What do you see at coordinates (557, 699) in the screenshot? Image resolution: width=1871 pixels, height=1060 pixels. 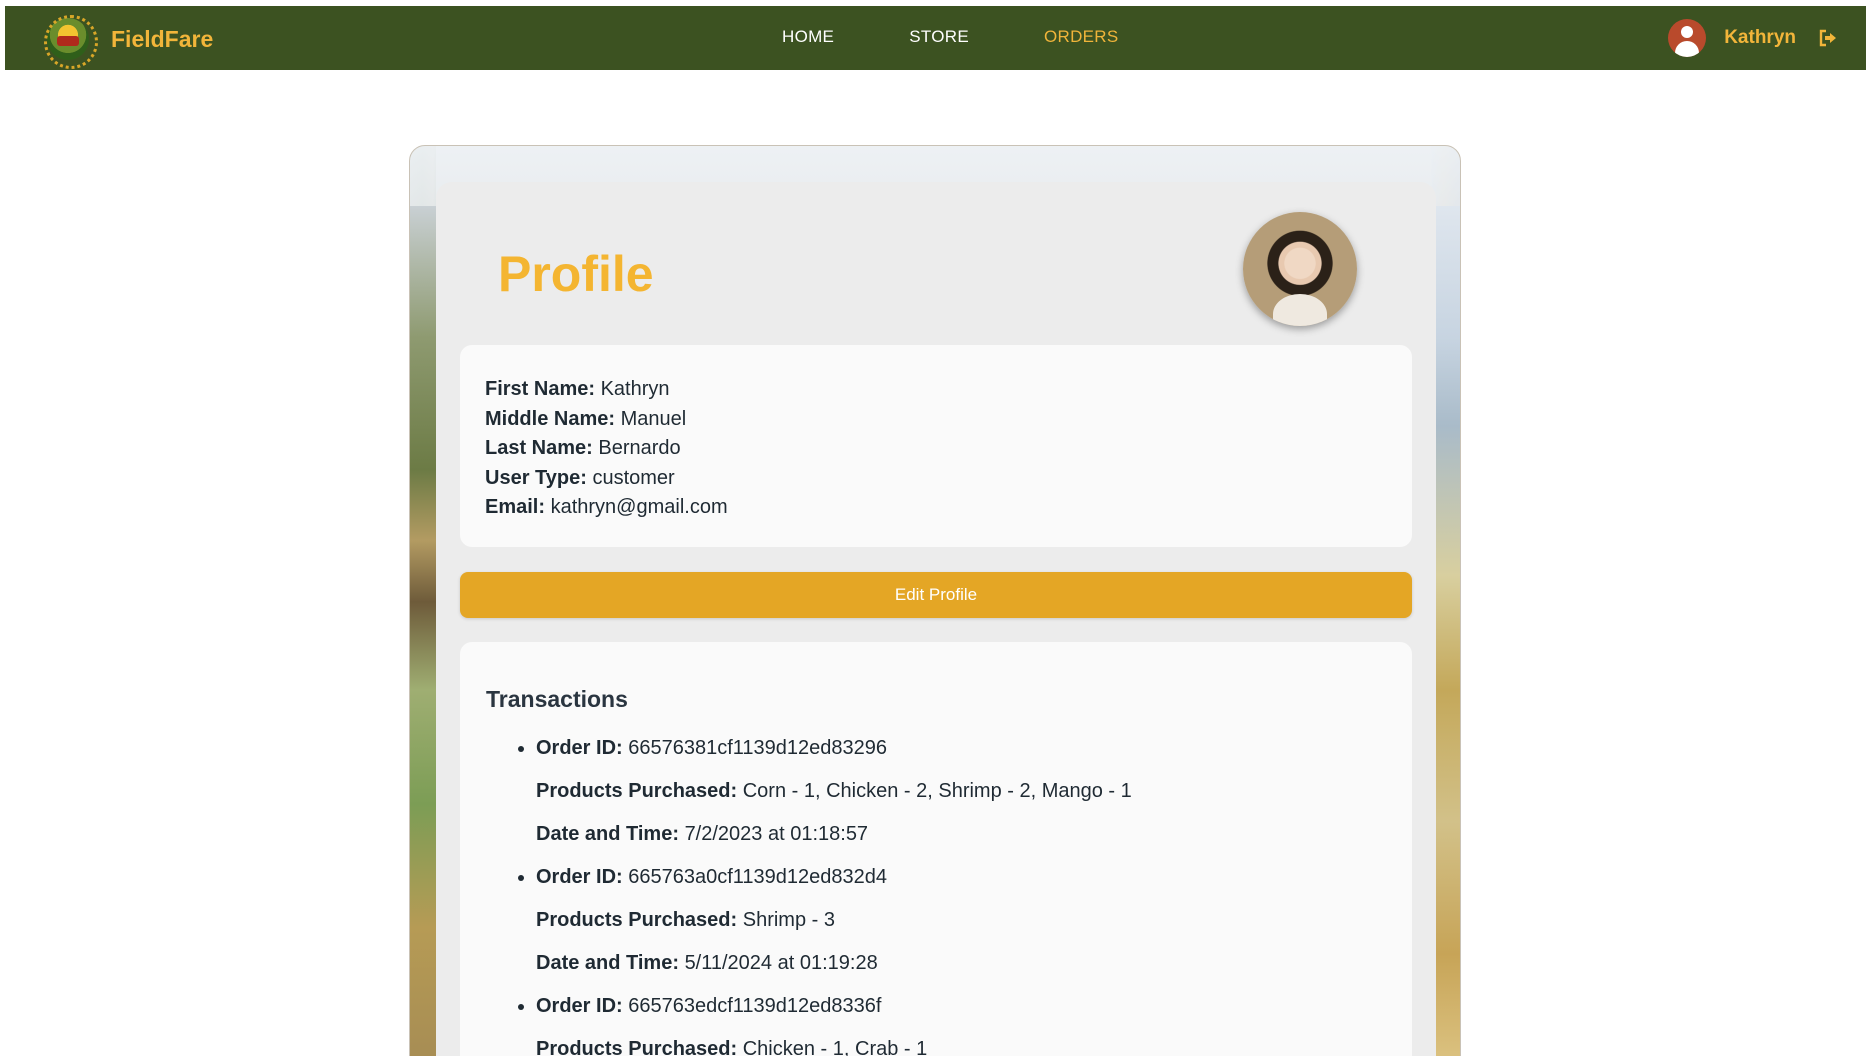 I see `transactions-title: Transactions` at bounding box center [557, 699].